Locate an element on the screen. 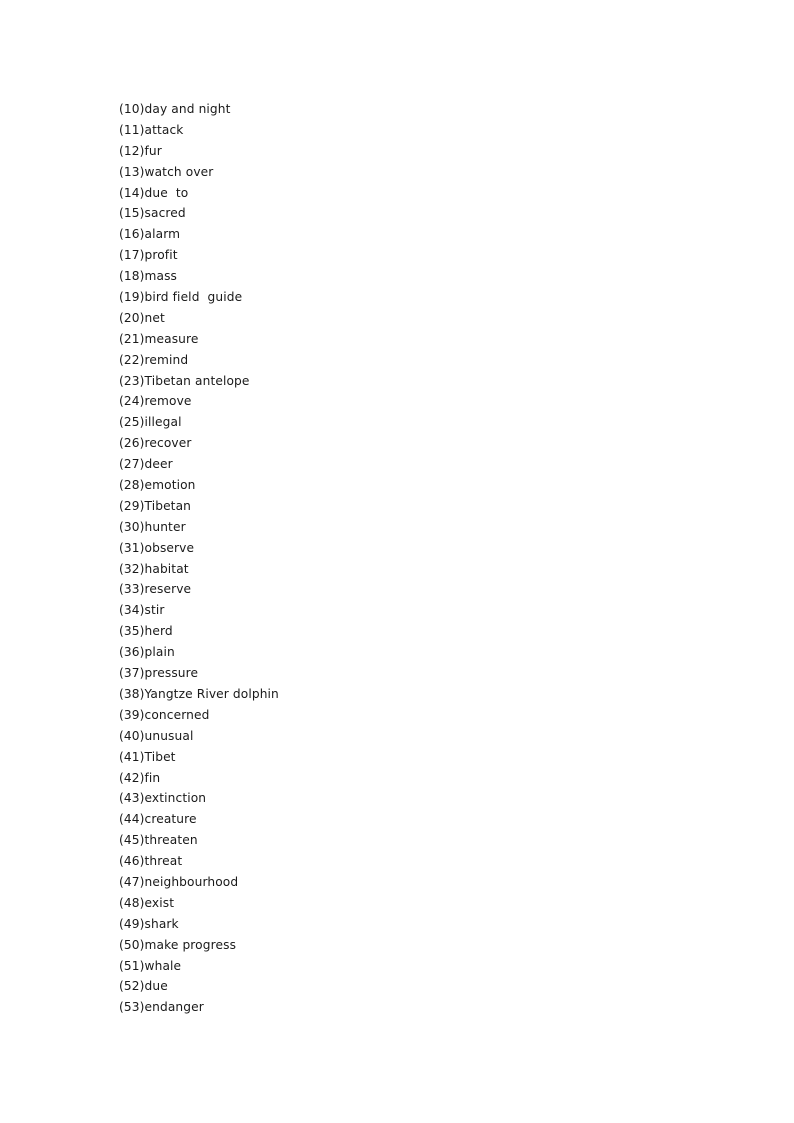 Image resolution: width=794 pixels, height=1123 pixels. list-item: (17)profit is located at coordinates (148, 255).